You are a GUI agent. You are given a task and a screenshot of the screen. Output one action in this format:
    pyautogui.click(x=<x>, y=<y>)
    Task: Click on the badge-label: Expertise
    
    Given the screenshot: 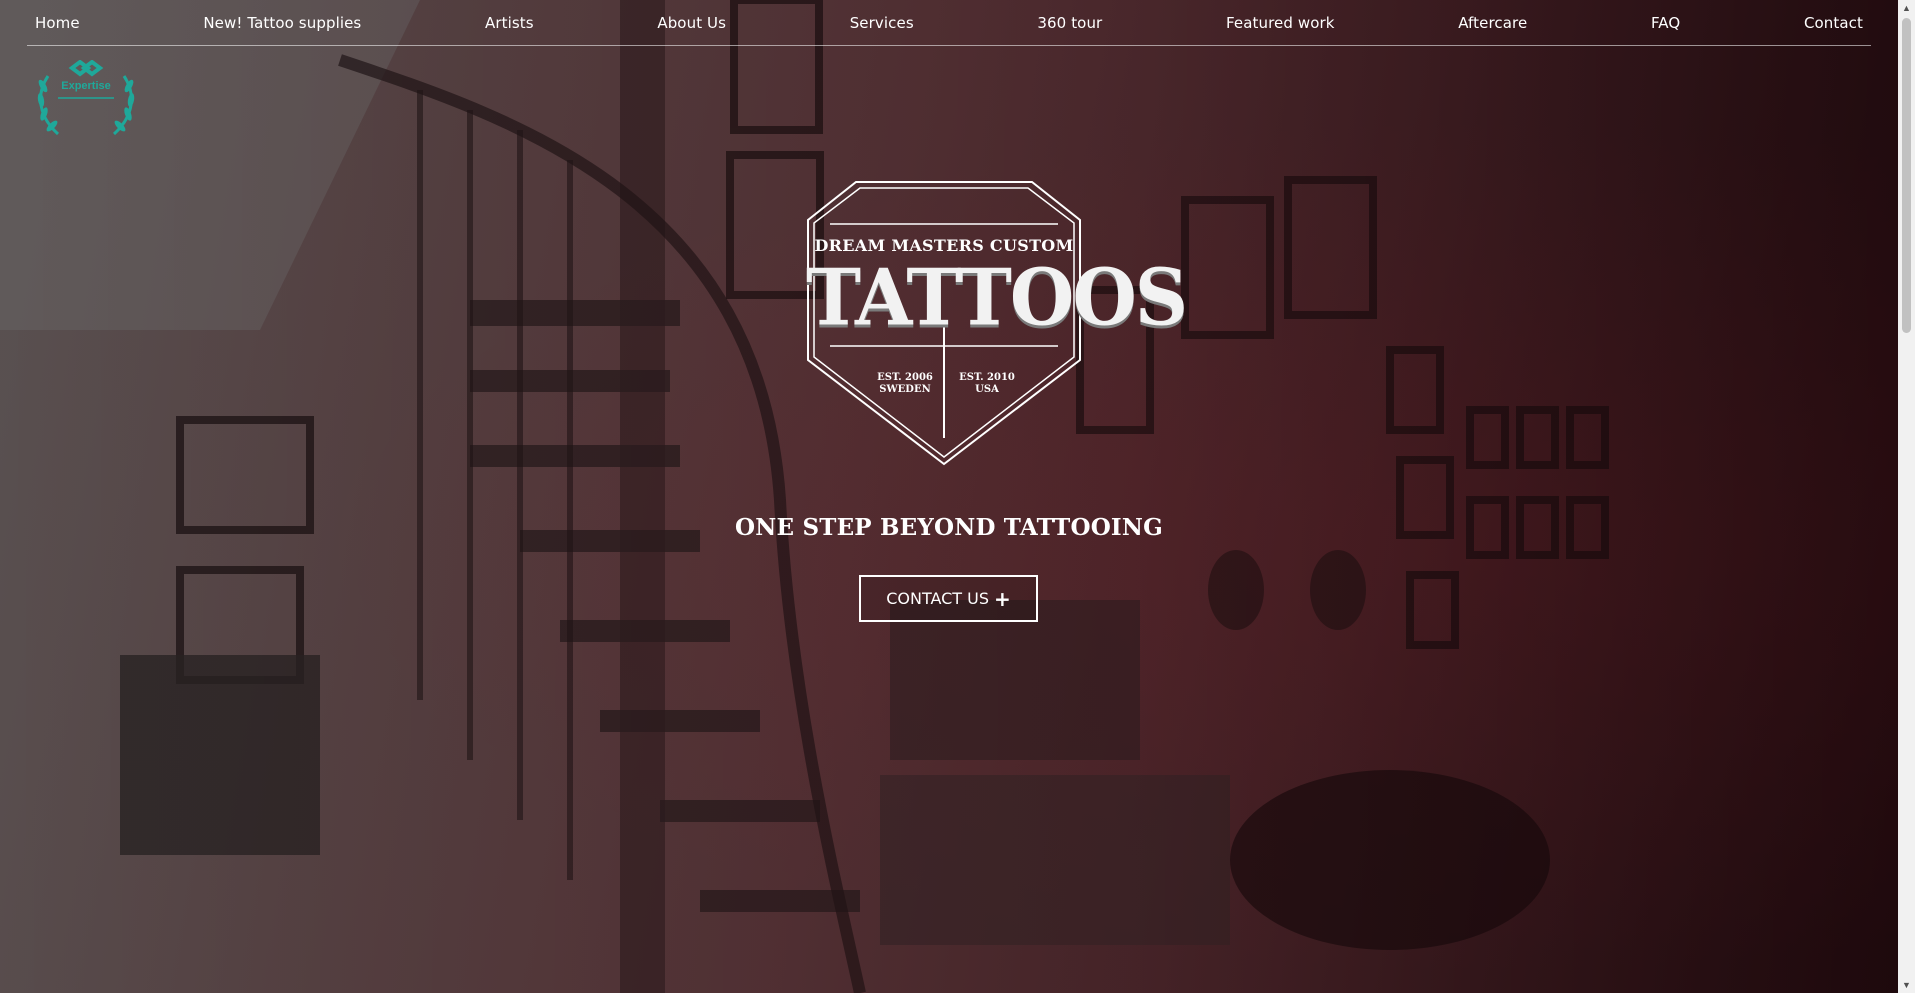 What is the action you would take?
    pyautogui.click(x=86, y=86)
    